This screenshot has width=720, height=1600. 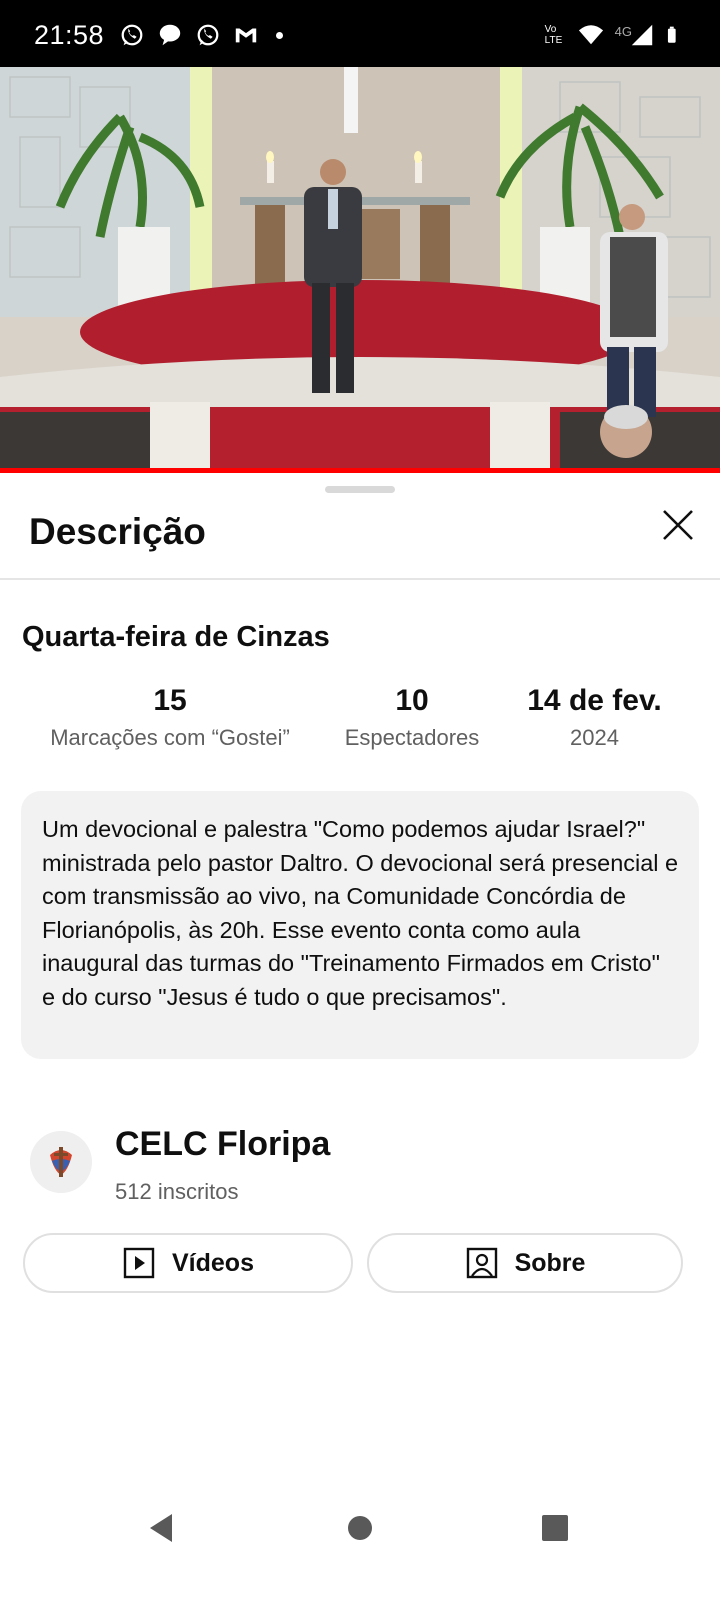 I want to click on home-icon, so click(x=360, y=1528).